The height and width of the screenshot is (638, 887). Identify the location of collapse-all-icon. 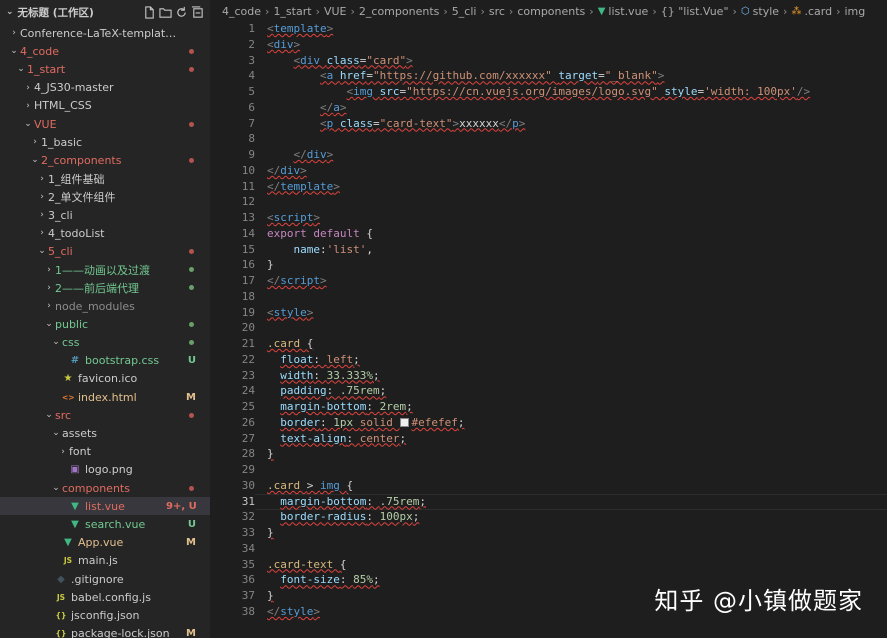
(197, 12).